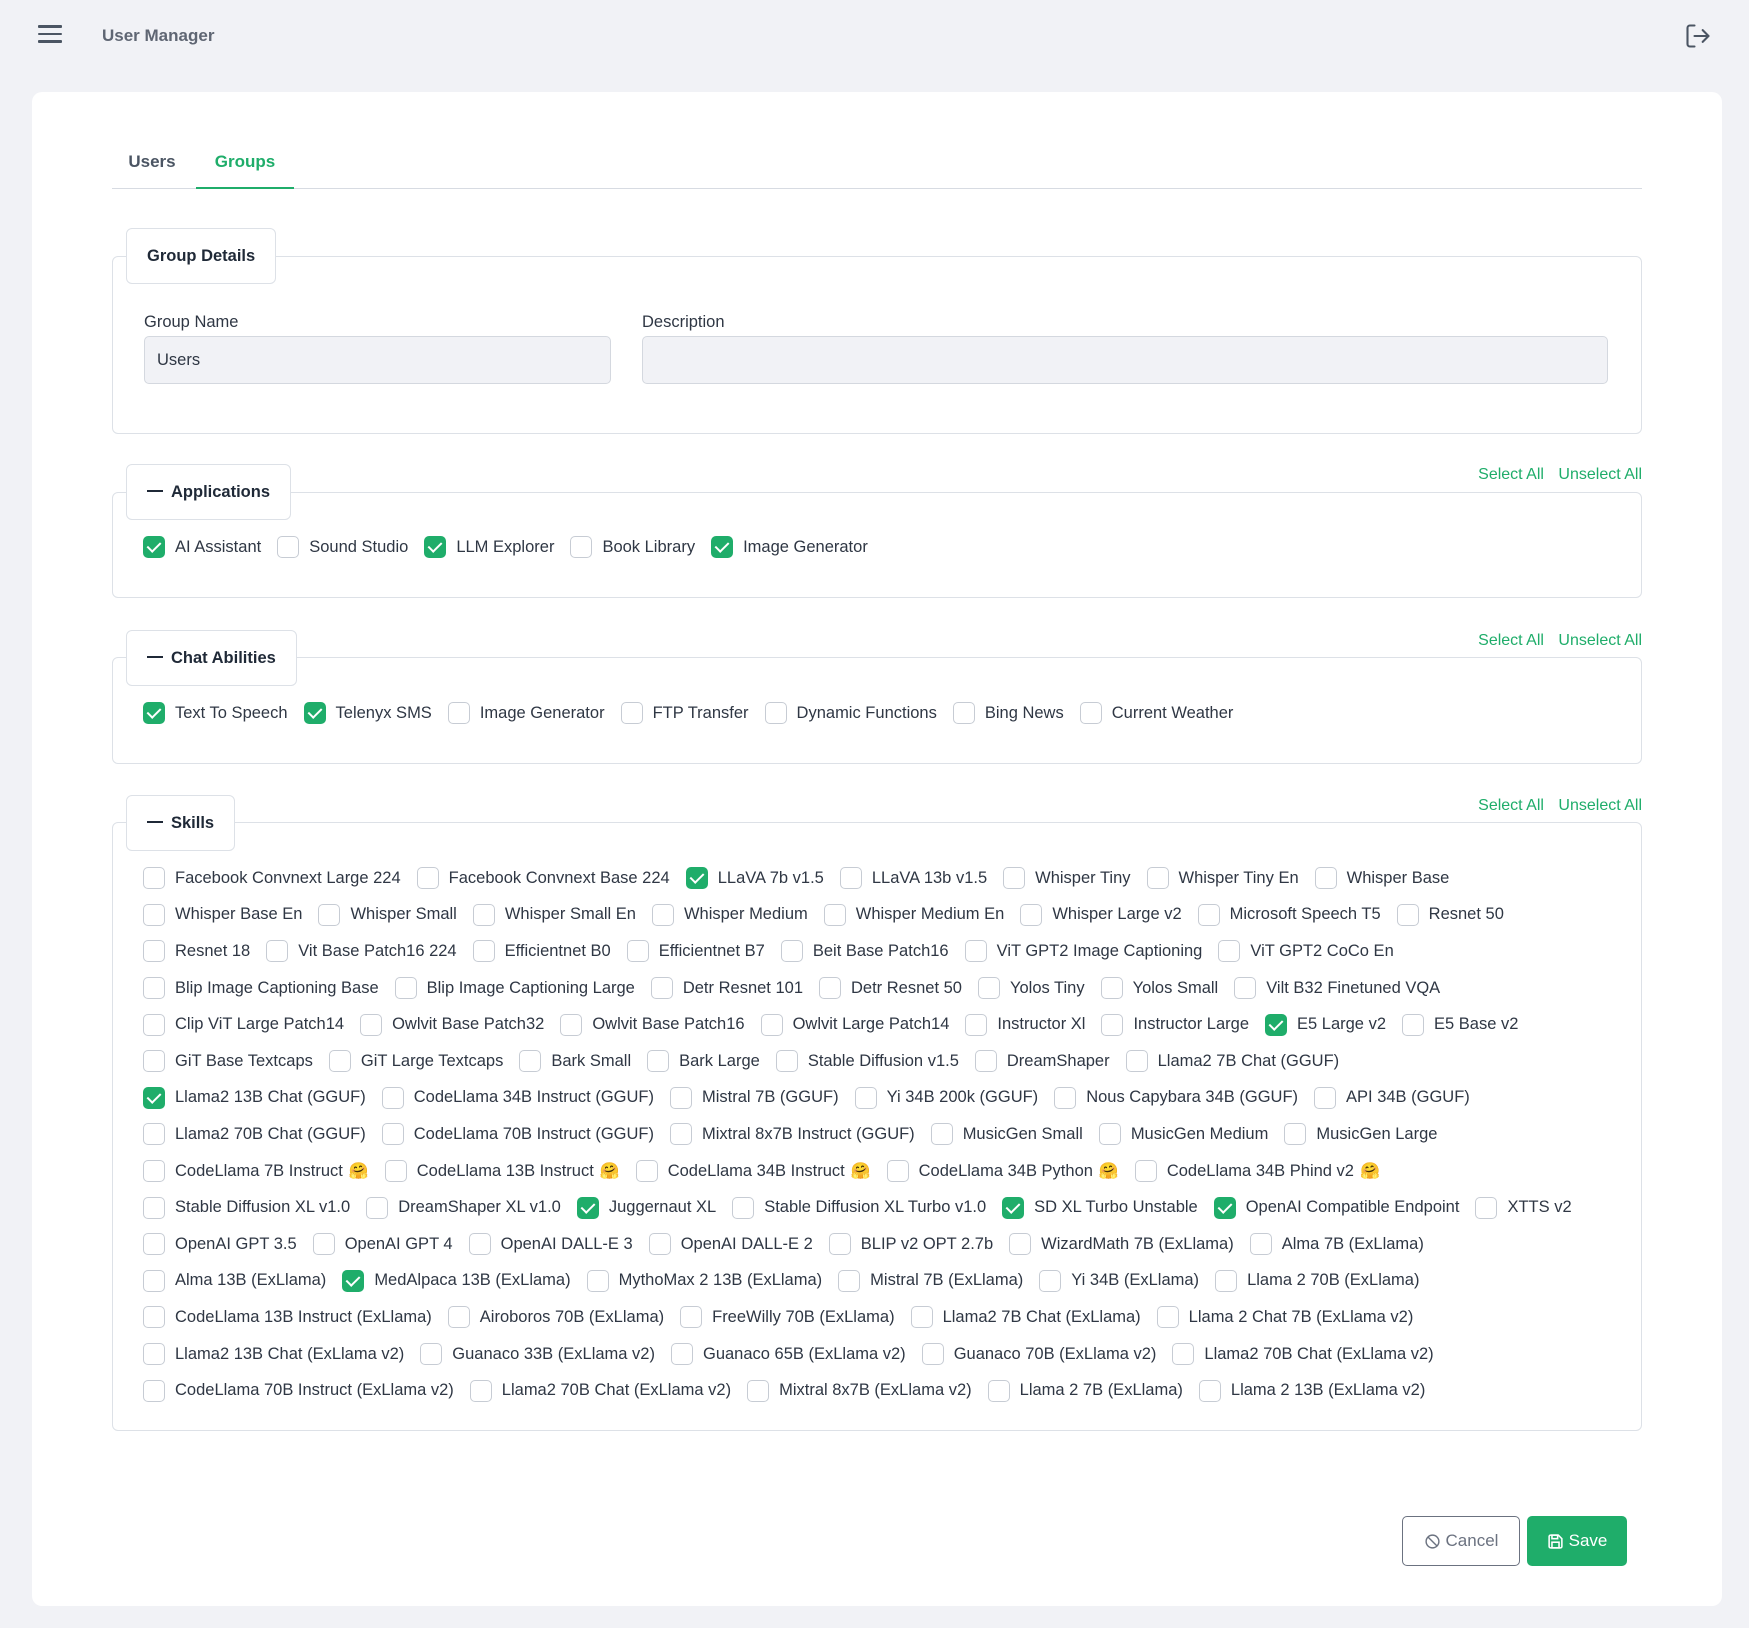  Describe the element at coordinates (1284, 1317) in the screenshot. I see `checkbox-item-llama-2-chat-7b-exllama-v2: Llama 2 Chat 7B (ExLlama v2)` at that location.